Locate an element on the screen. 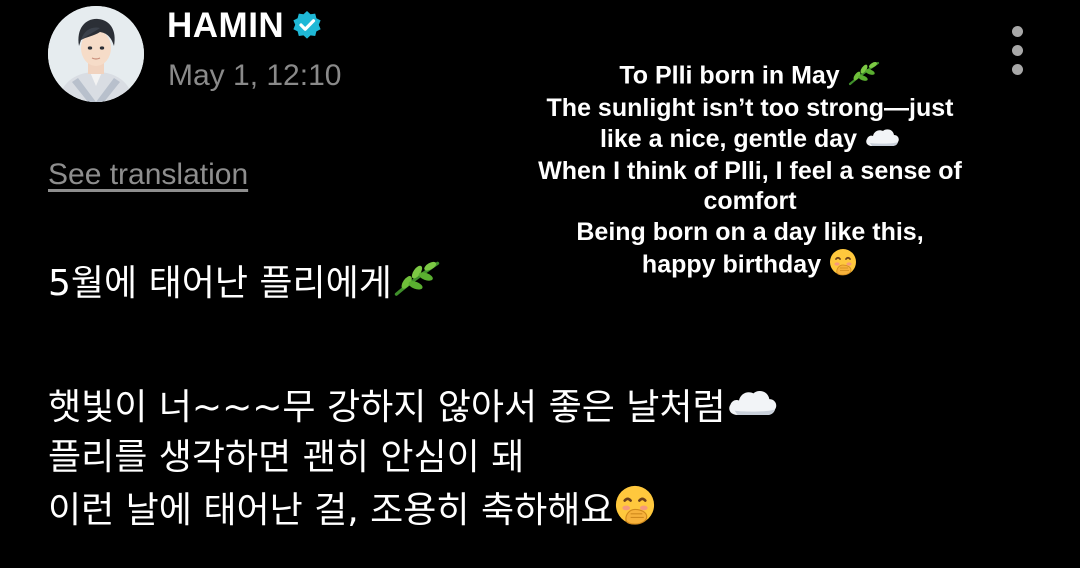 The height and width of the screenshot is (568, 1080). translation-line: To Plli born in May is located at coordinates (750, 76).